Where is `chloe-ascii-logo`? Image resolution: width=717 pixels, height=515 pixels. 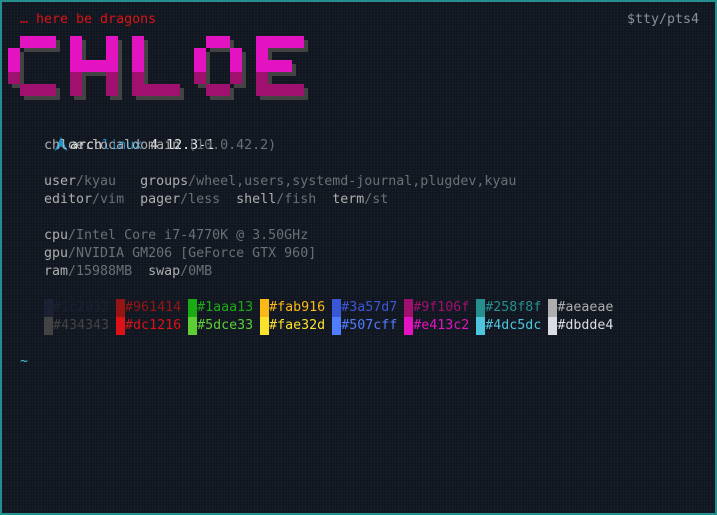
chloe-ascii-logo is located at coordinates (158, 68).